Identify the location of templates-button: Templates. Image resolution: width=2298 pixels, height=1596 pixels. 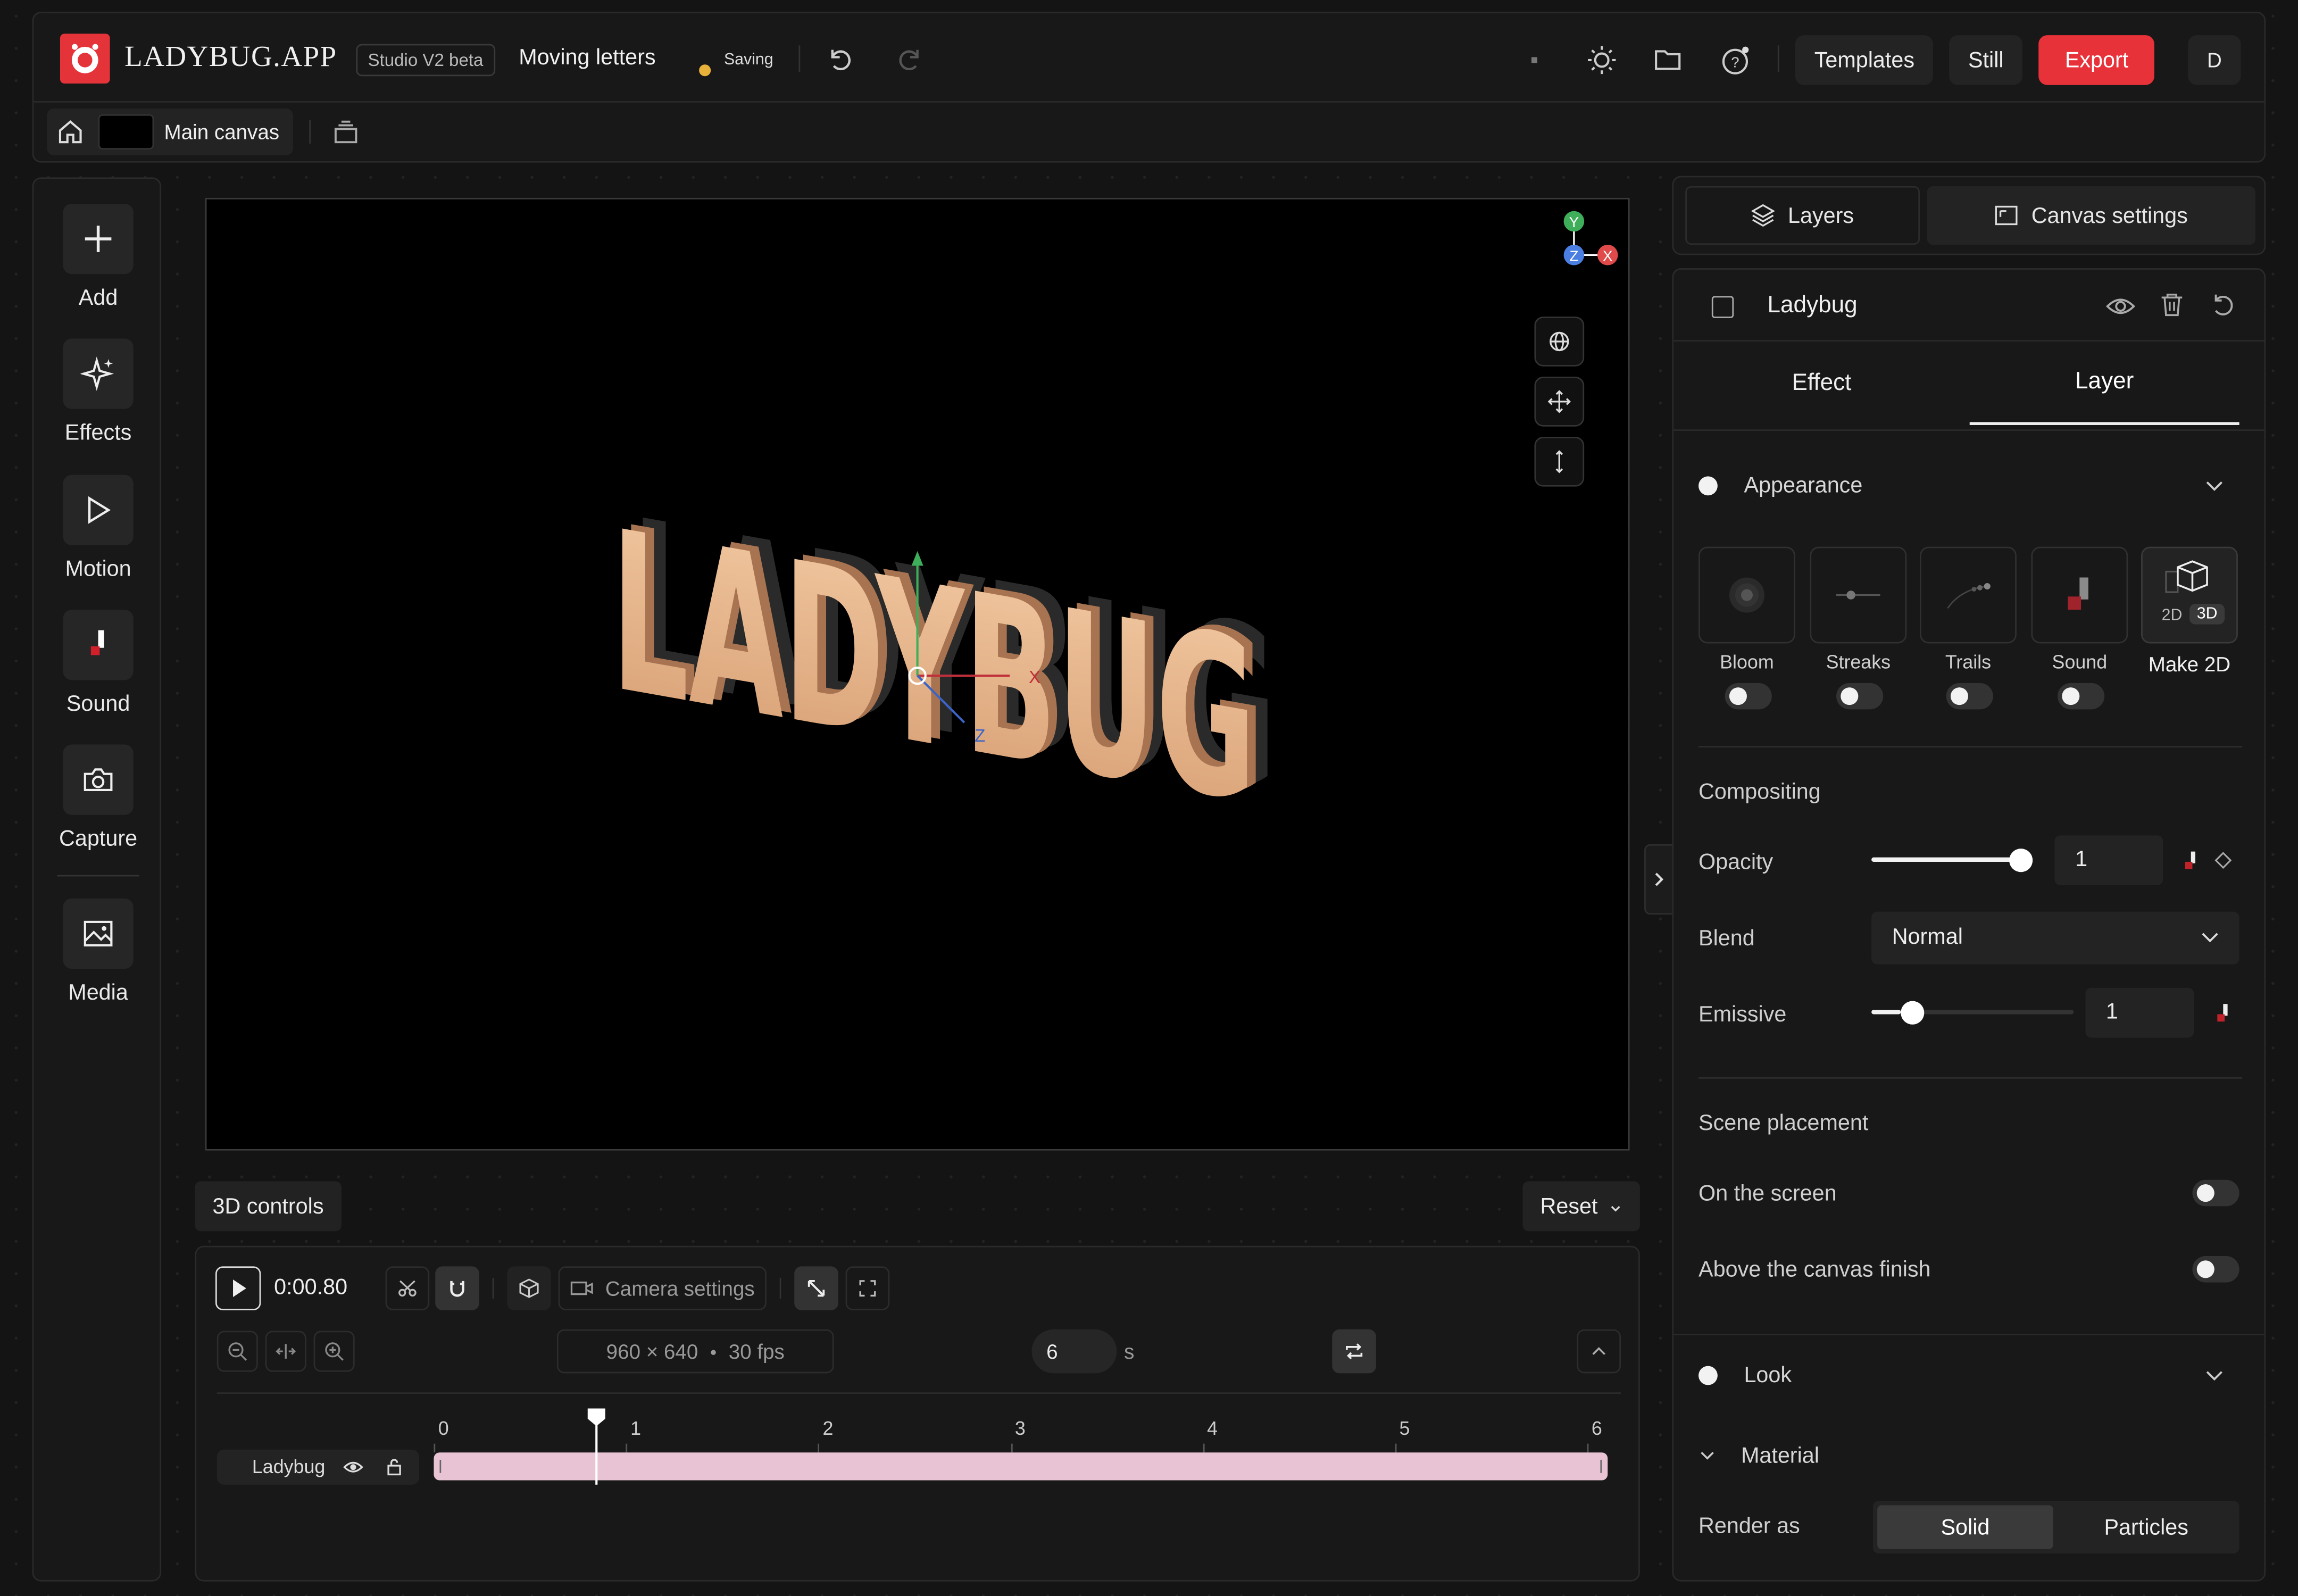
(1865, 60).